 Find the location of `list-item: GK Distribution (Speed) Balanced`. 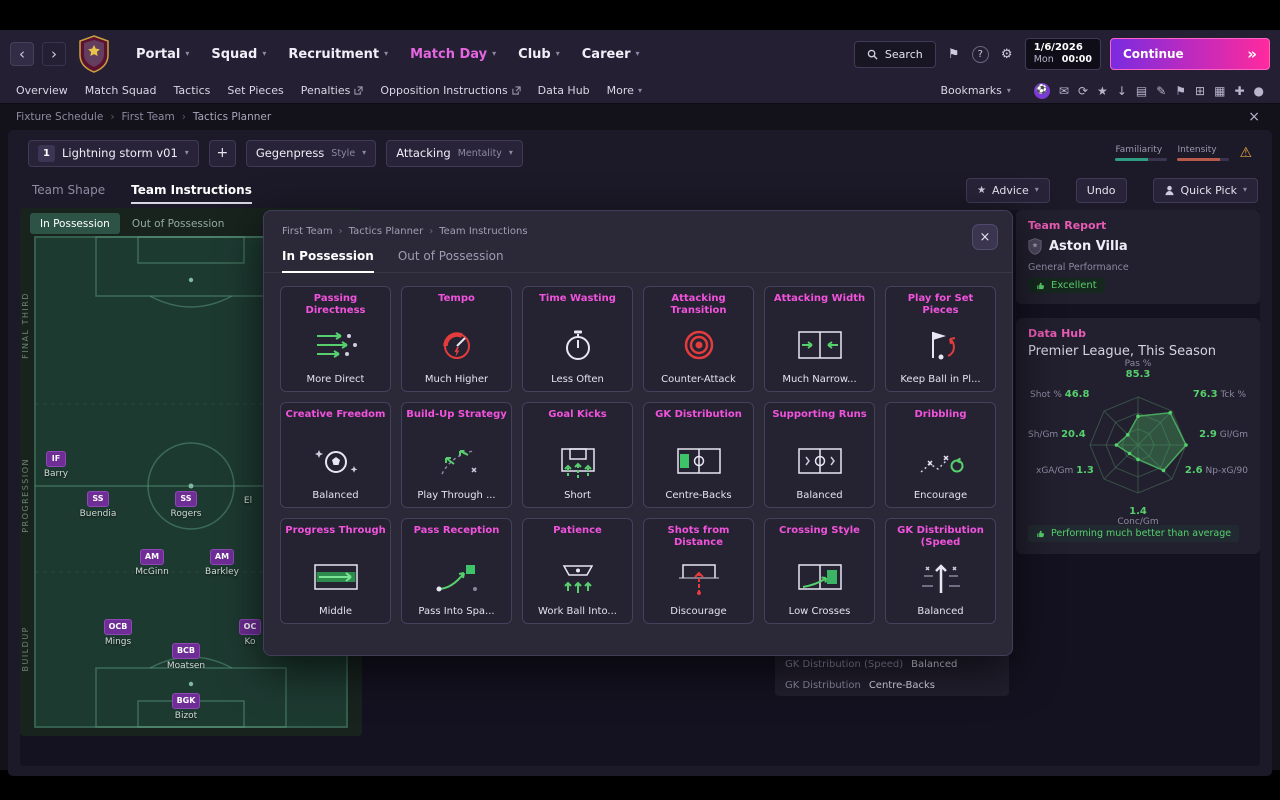

list-item: GK Distribution (Speed) Balanced is located at coordinates (892, 664).